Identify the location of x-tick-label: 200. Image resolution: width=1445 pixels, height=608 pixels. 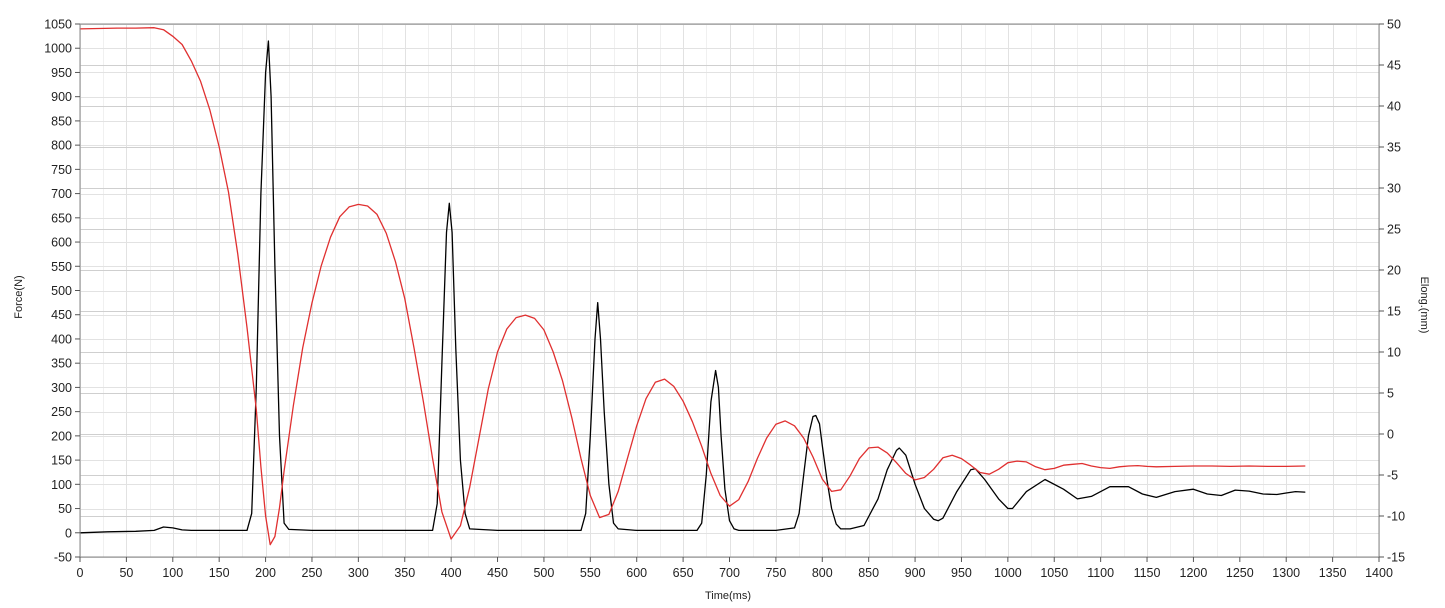
(265, 573).